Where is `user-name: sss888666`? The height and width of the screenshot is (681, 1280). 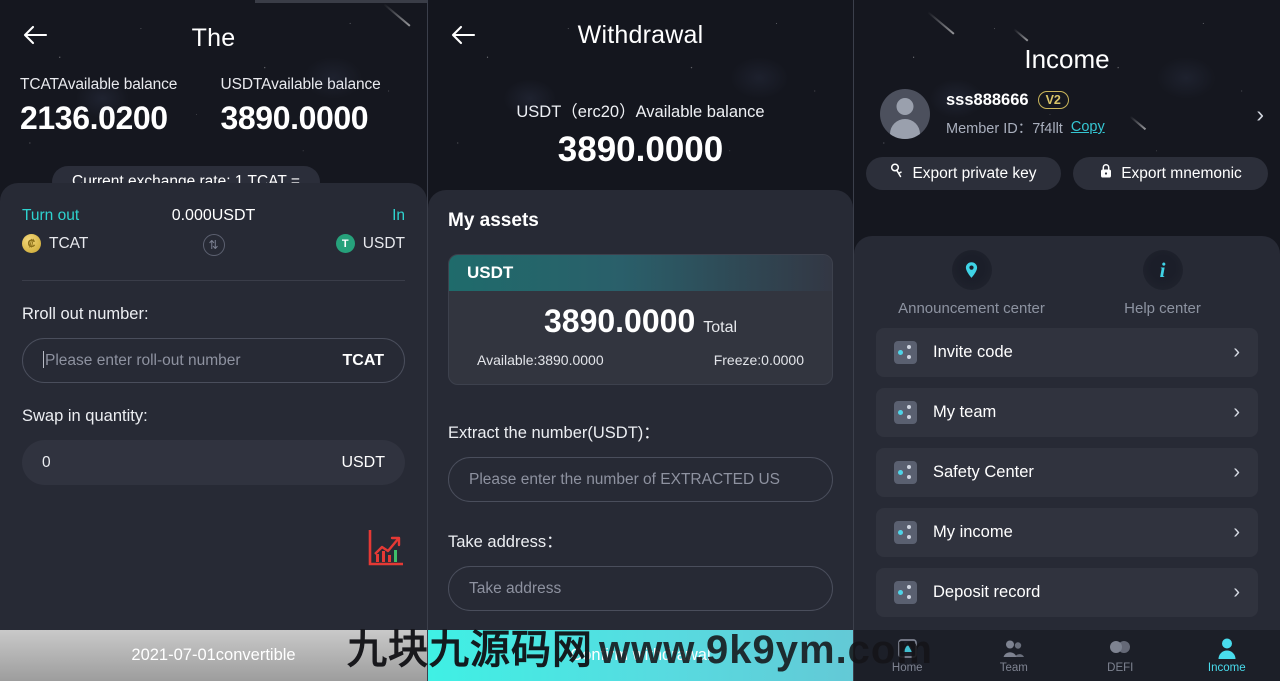 user-name: sss888666 is located at coordinates (987, 99).